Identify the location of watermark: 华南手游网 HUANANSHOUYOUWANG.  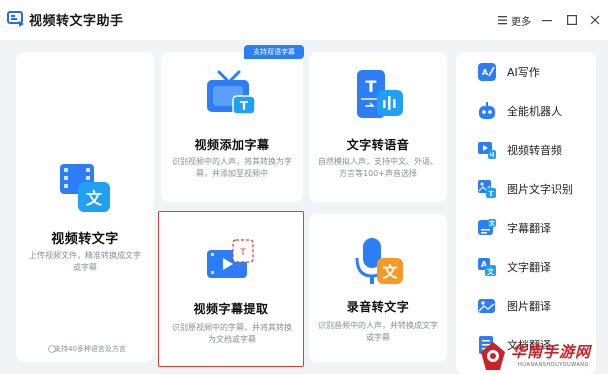
(541, 356).